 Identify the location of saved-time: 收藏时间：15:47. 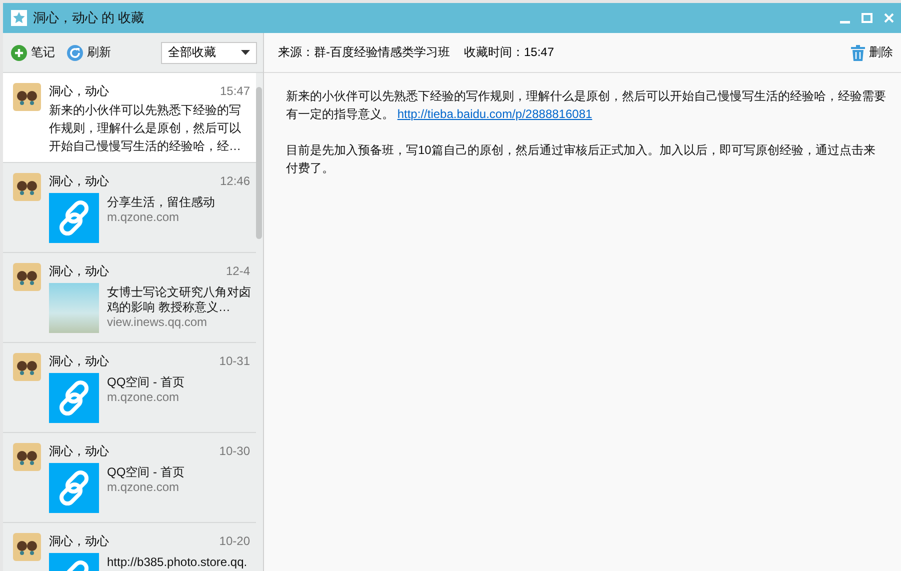
(509, 52).